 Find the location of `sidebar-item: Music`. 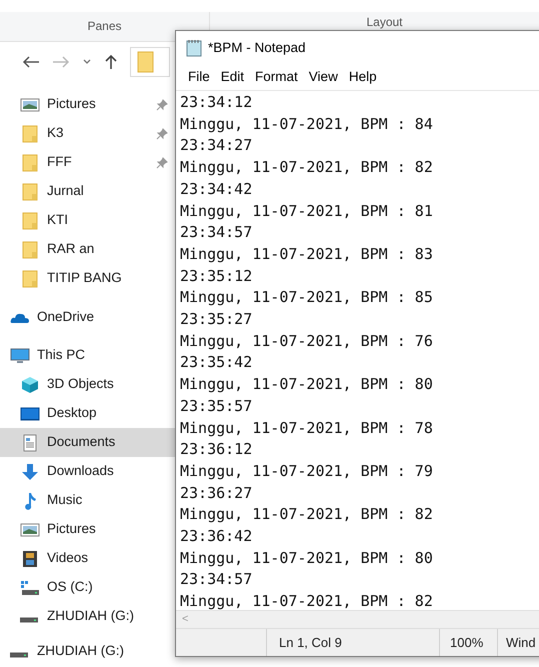

sidebar-item: Music is located at coordinates (88, 500).